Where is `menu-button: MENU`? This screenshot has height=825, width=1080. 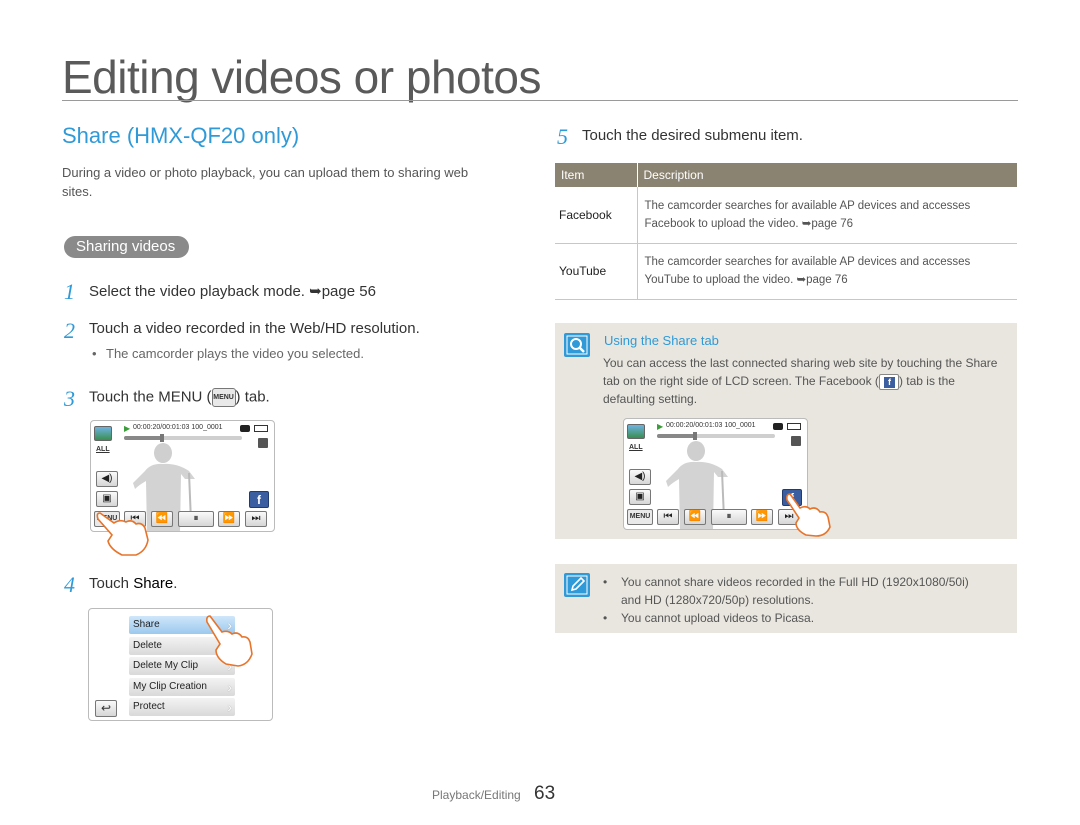
menu-button: MENU is located at coordinates (640, 517).